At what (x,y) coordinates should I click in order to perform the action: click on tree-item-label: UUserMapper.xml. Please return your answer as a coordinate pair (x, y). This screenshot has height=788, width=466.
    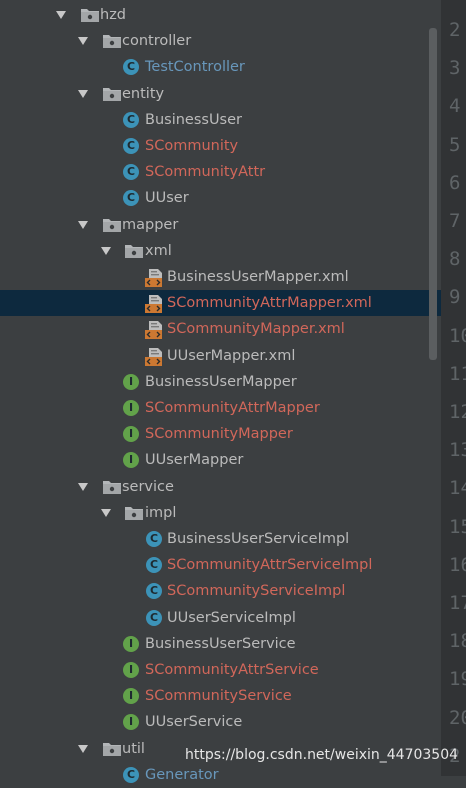
    Looking at the image, I should click on (231, 355).